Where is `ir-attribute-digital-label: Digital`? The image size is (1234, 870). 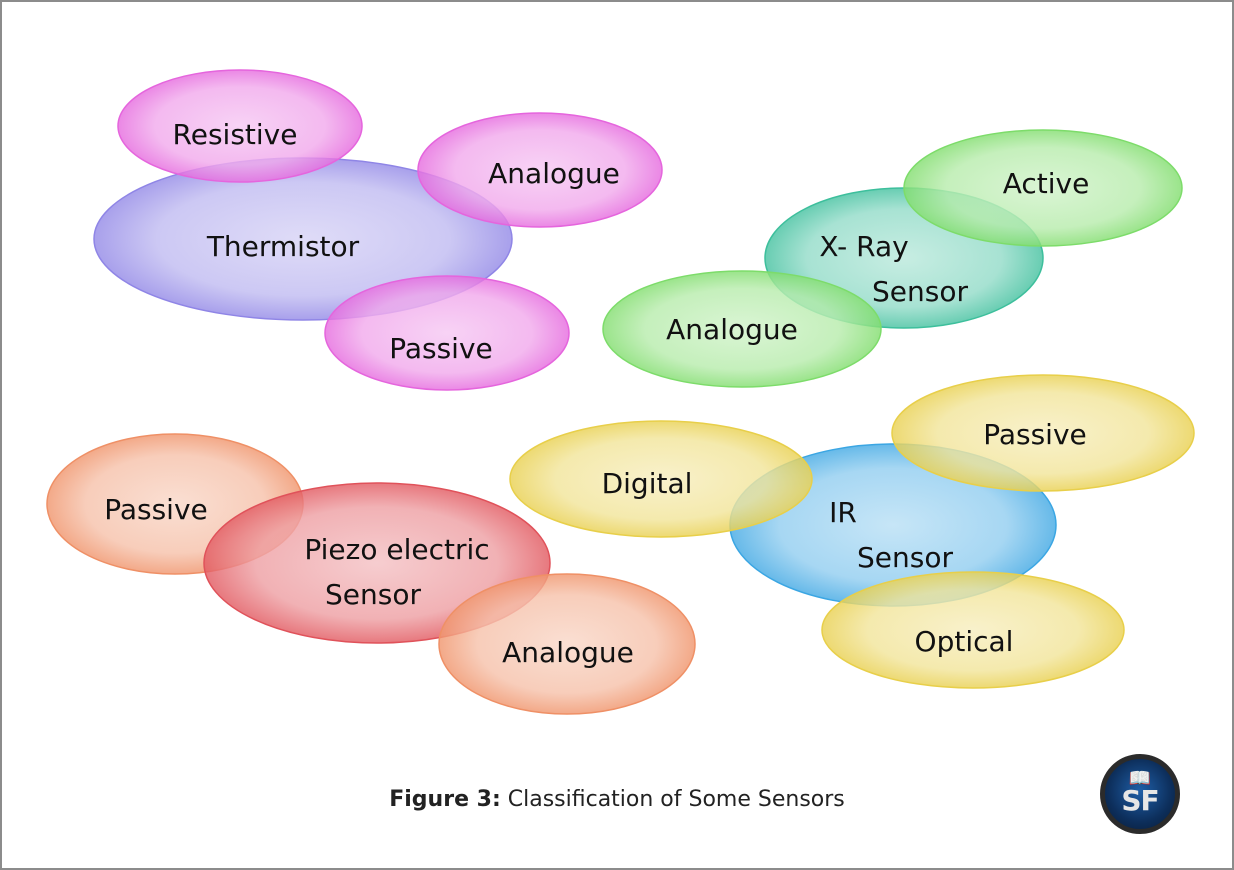
ir-attribute-digital-label: Digital is located at coordinates (647, 483).